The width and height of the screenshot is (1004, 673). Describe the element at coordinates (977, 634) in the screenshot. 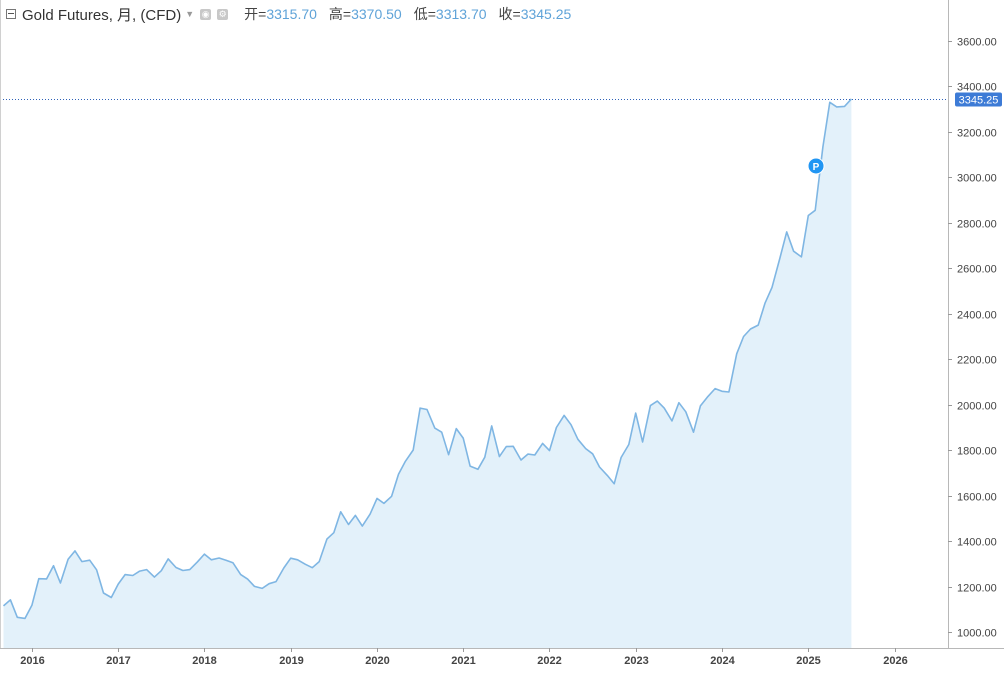

I see `y-tick-label: 1000.00` at that location.